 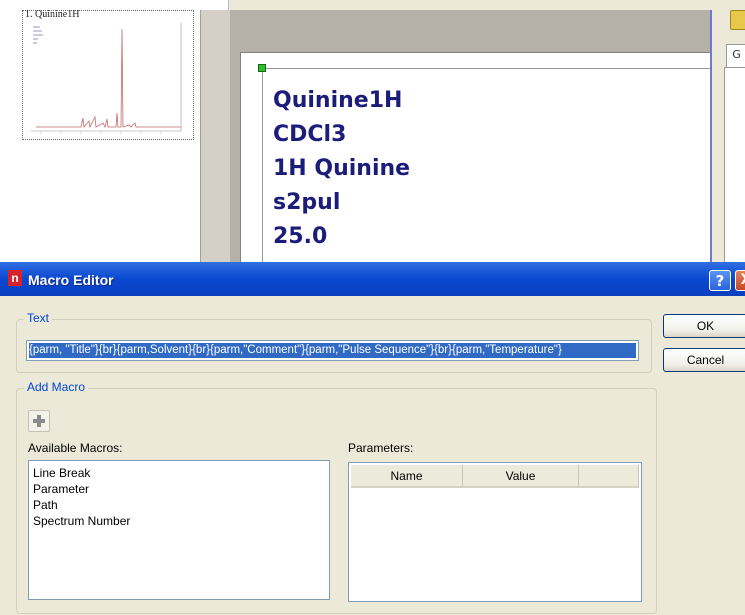 I want to click on help-icon: ?, so click(x=720, y=280).